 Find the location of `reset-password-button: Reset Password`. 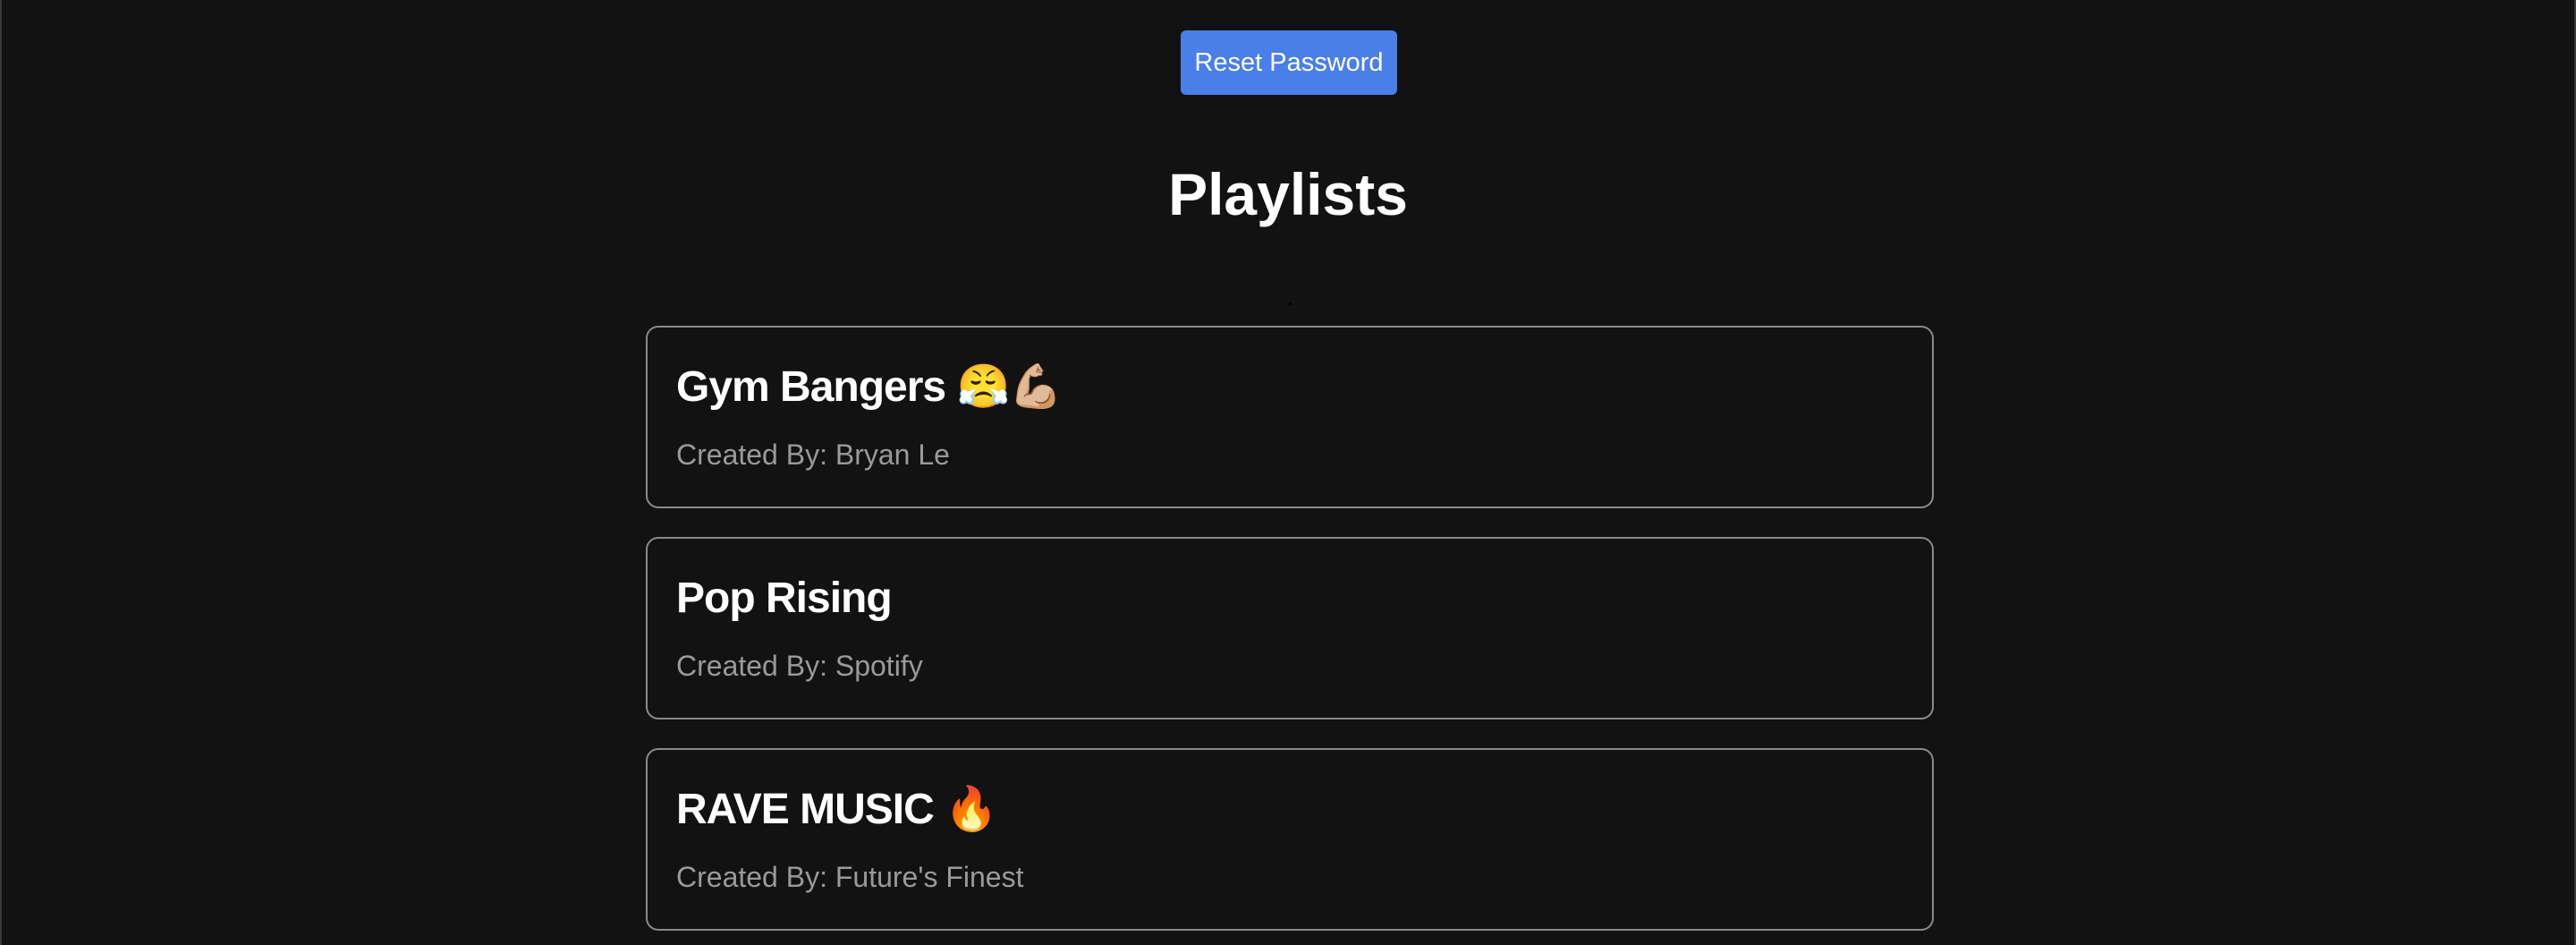

reset-password-button: Reset Password is located at coordinates (1289, 63).